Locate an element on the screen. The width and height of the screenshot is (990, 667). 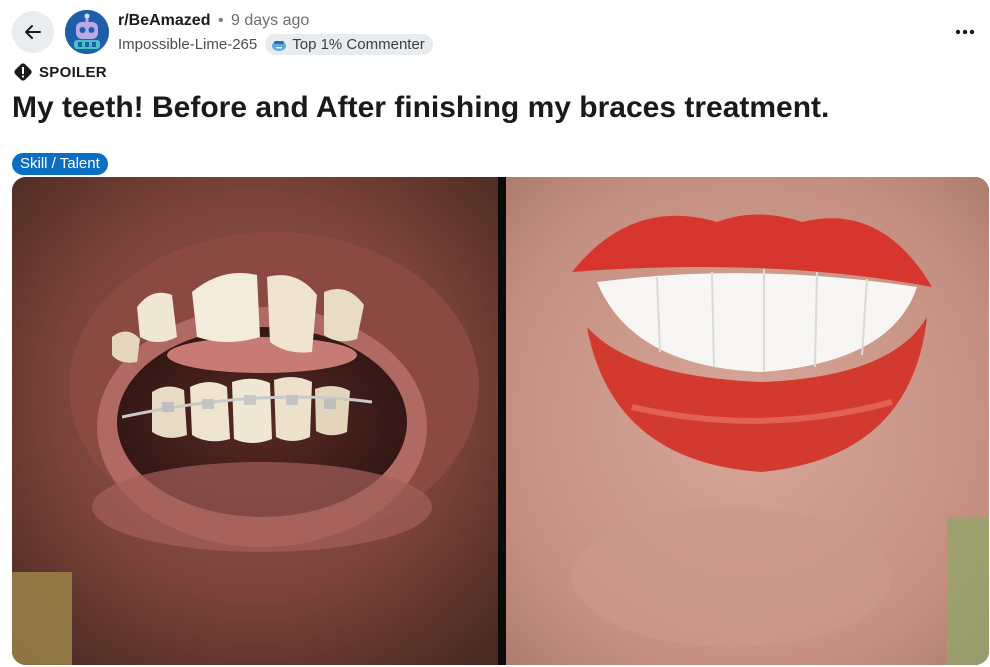
spoiler-label: SPOILER is located at coordinates (73, 72).